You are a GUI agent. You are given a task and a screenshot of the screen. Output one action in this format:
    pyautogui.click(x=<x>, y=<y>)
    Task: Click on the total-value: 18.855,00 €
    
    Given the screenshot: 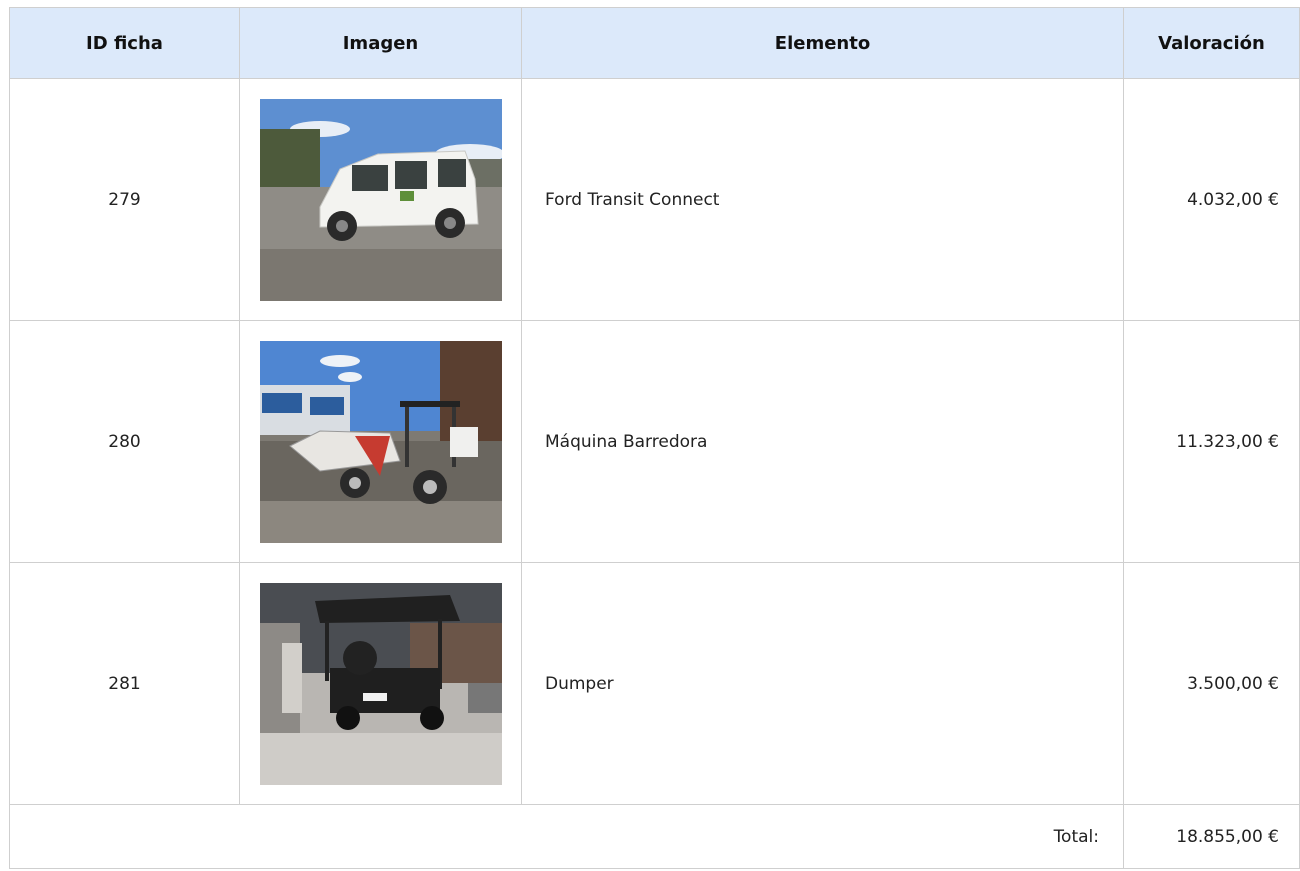 What is the action you would take?
    pyautogui.click(x=1211, y=836)
    